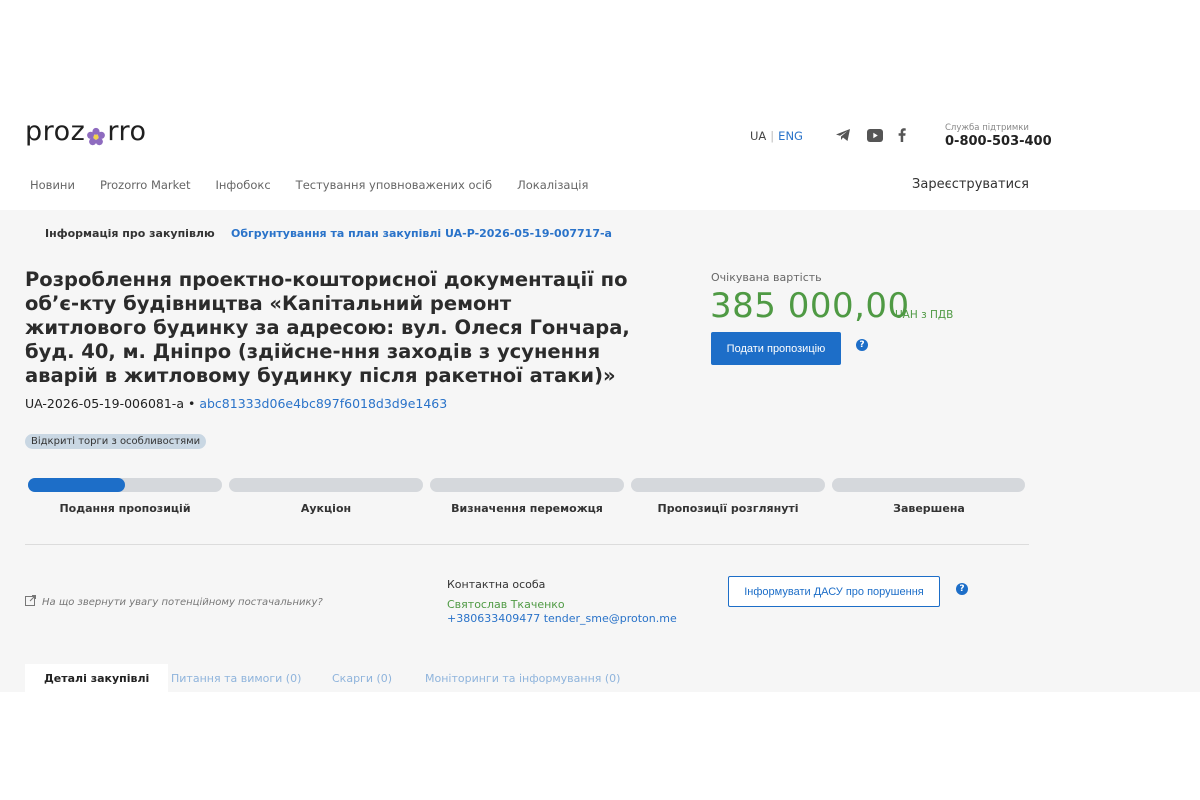 The width and height of the screenshot is (1200, 800). What do you see at coordinates (127, 131) in the screenshot?
I see `logo-text-right: rro` at bounding box center [127, 131].